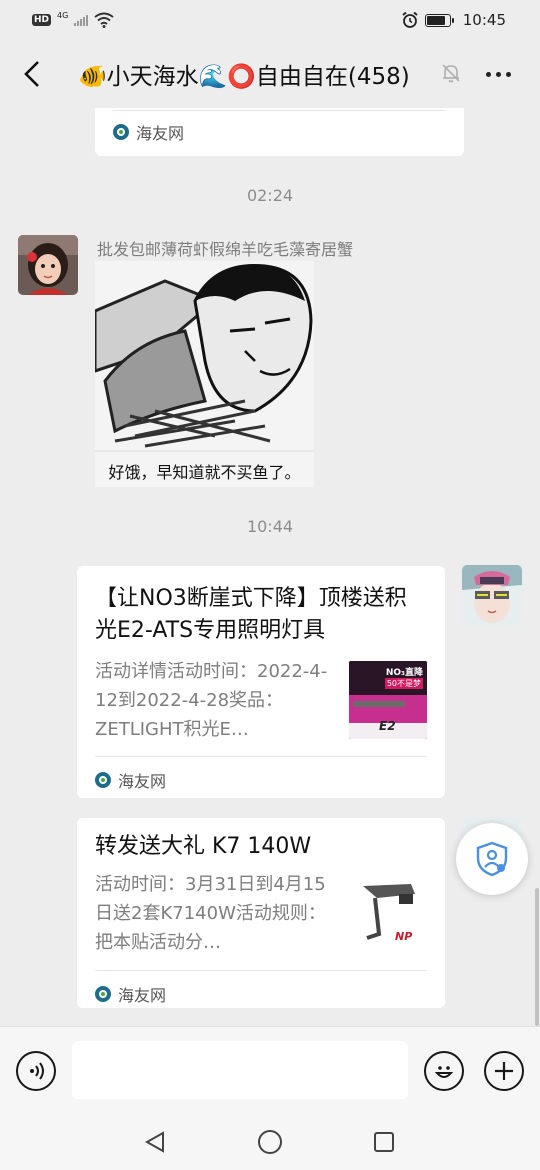 This screenshot has height=1170, width=540. I want to click on add-icon, so click(504, 1071).